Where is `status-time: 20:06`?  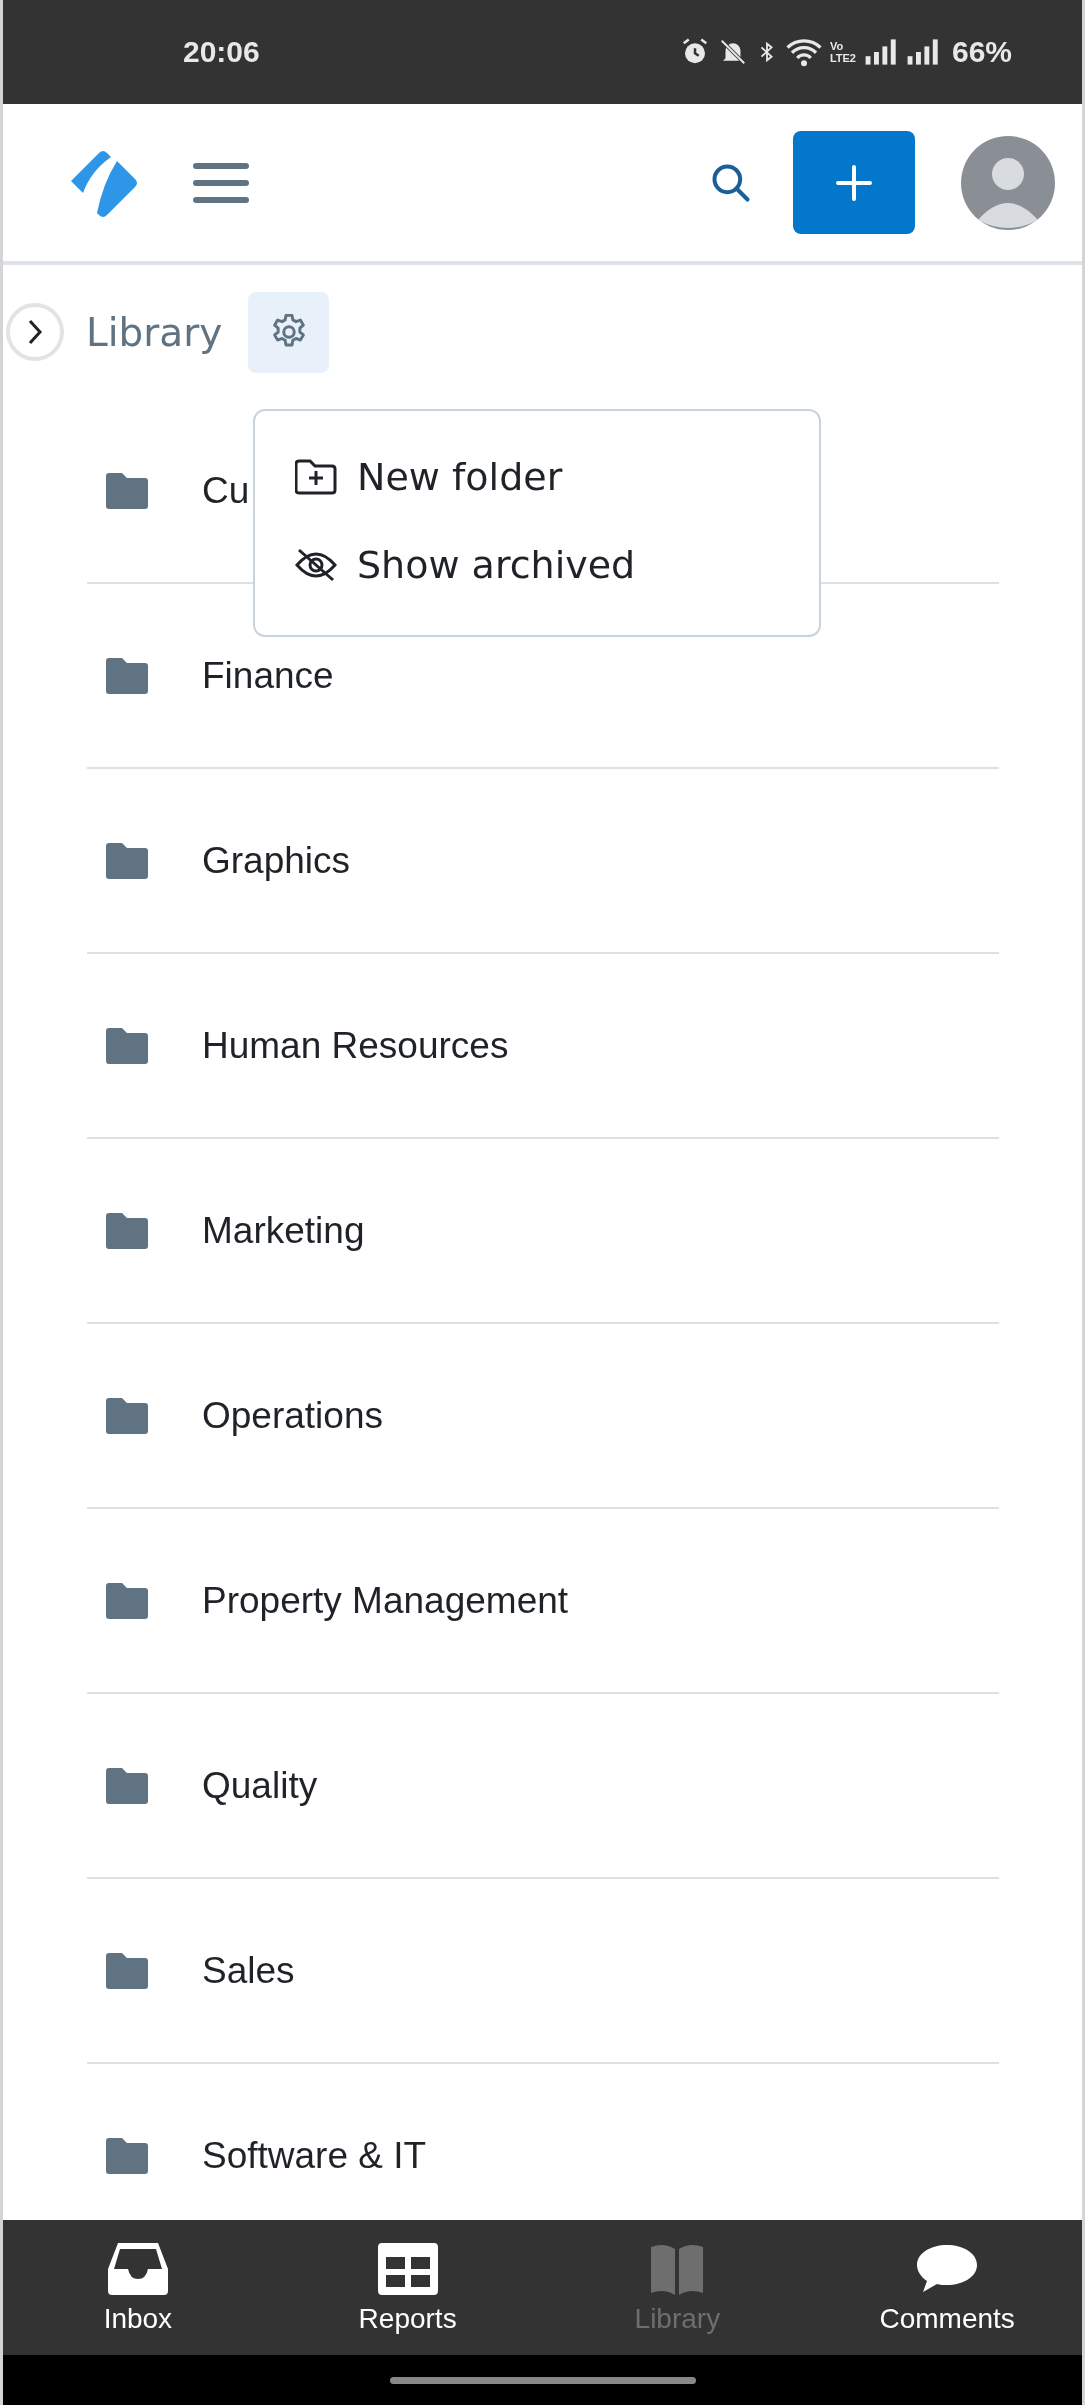 status-time: 20:06 is located at coordinates (221, 52).